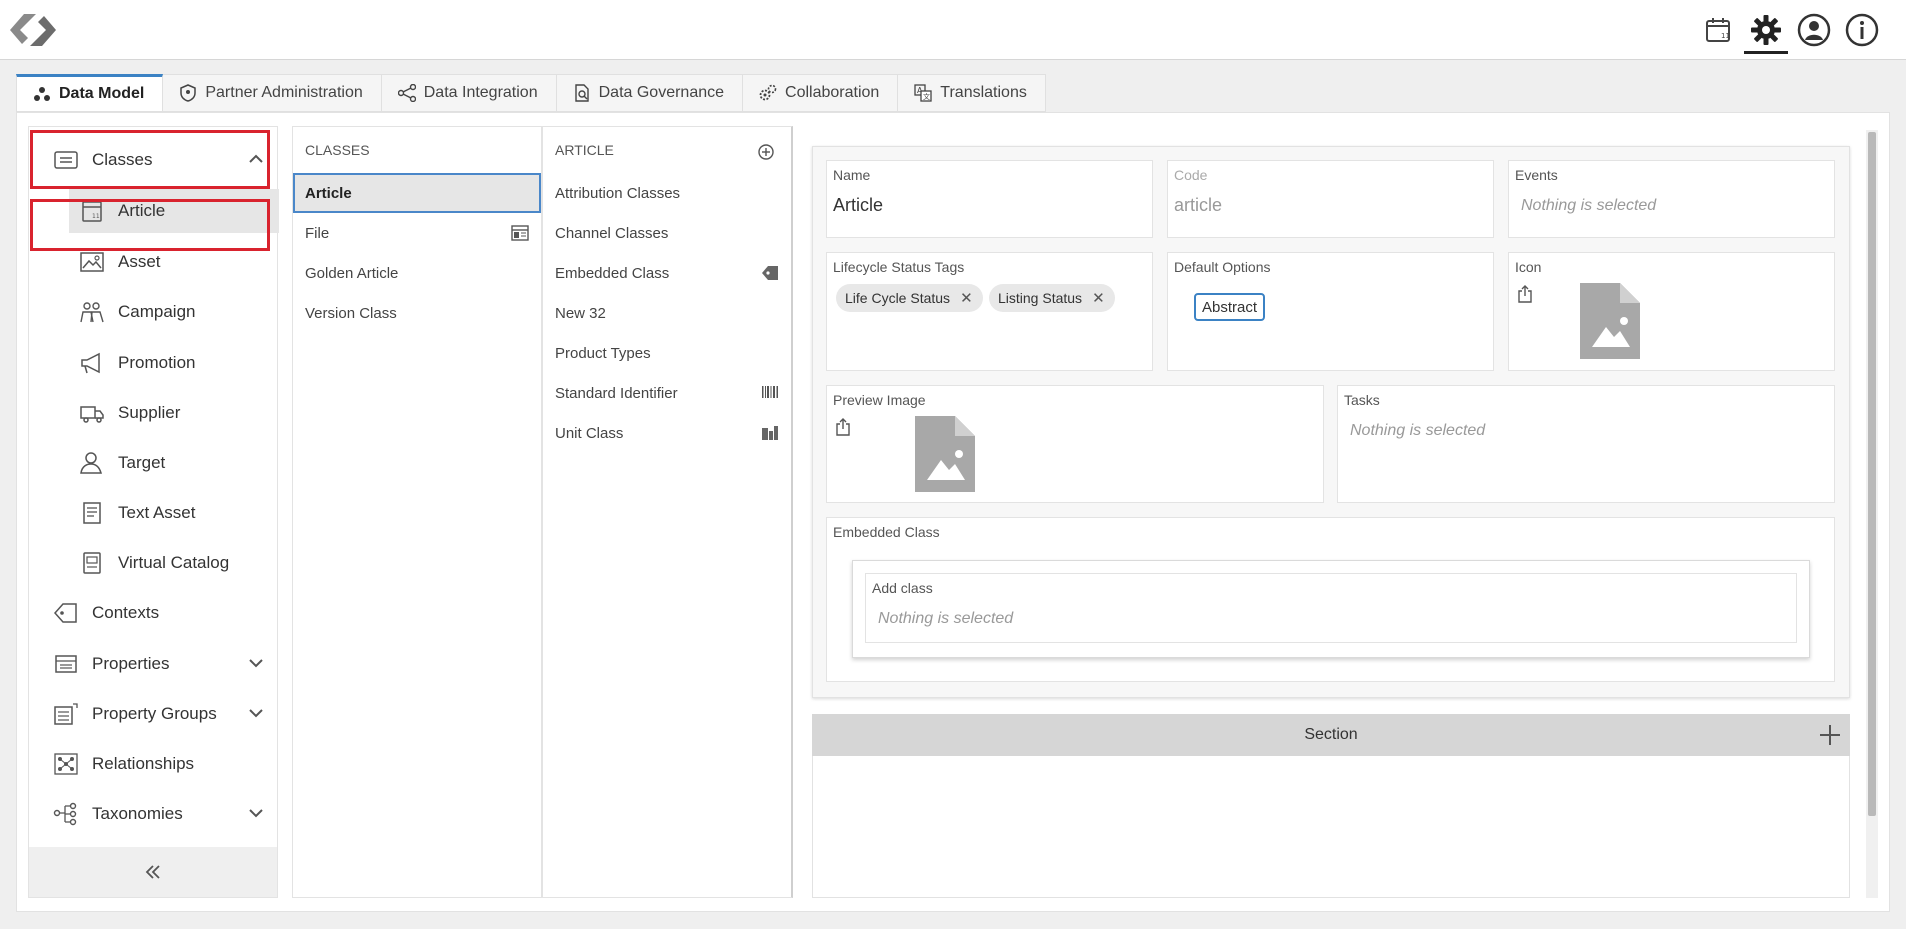 The height and width of the screenshot is (929, 1906). Describe the element at coordinates (90, 93) in the screenshot. I see `tab-data-model: Data Model` at that location.